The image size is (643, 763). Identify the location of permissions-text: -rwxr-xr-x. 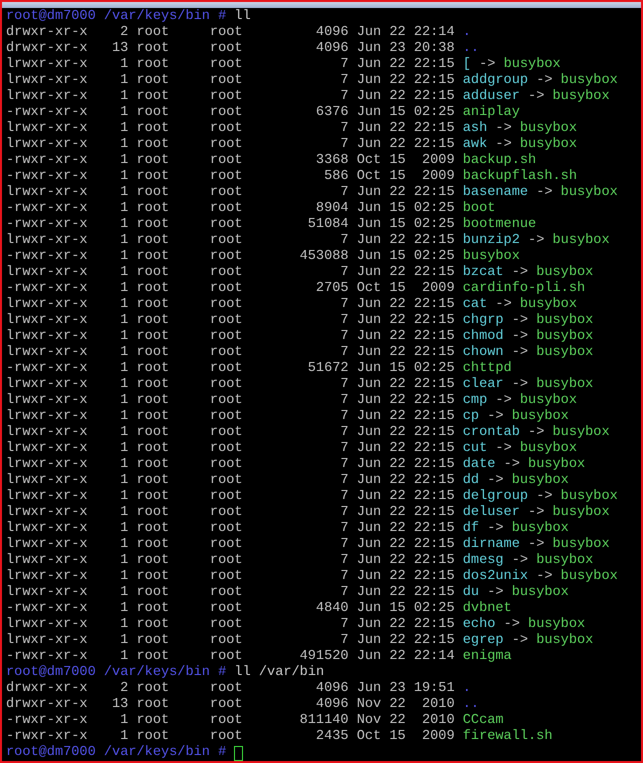
(47, 737).